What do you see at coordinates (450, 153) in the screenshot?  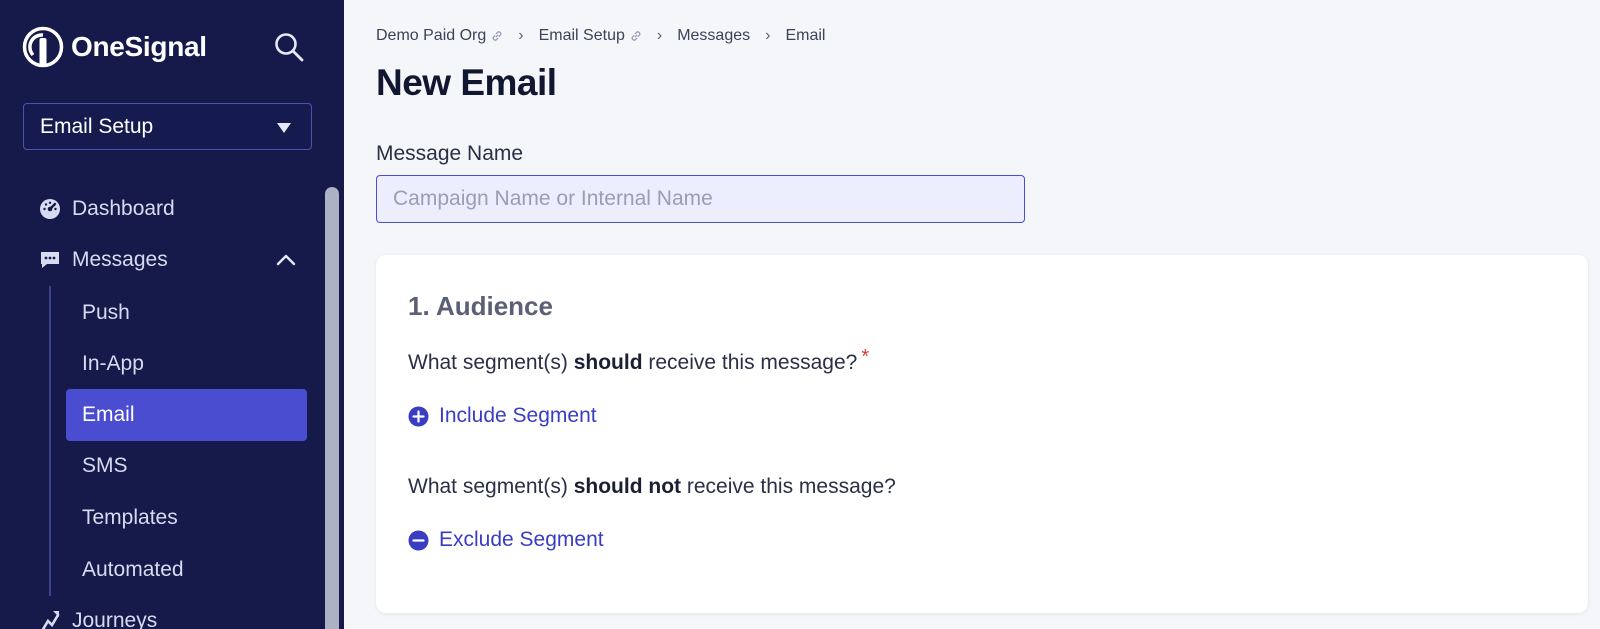 I see `message-name-label: Message Name` at bounding box center [450, 153].